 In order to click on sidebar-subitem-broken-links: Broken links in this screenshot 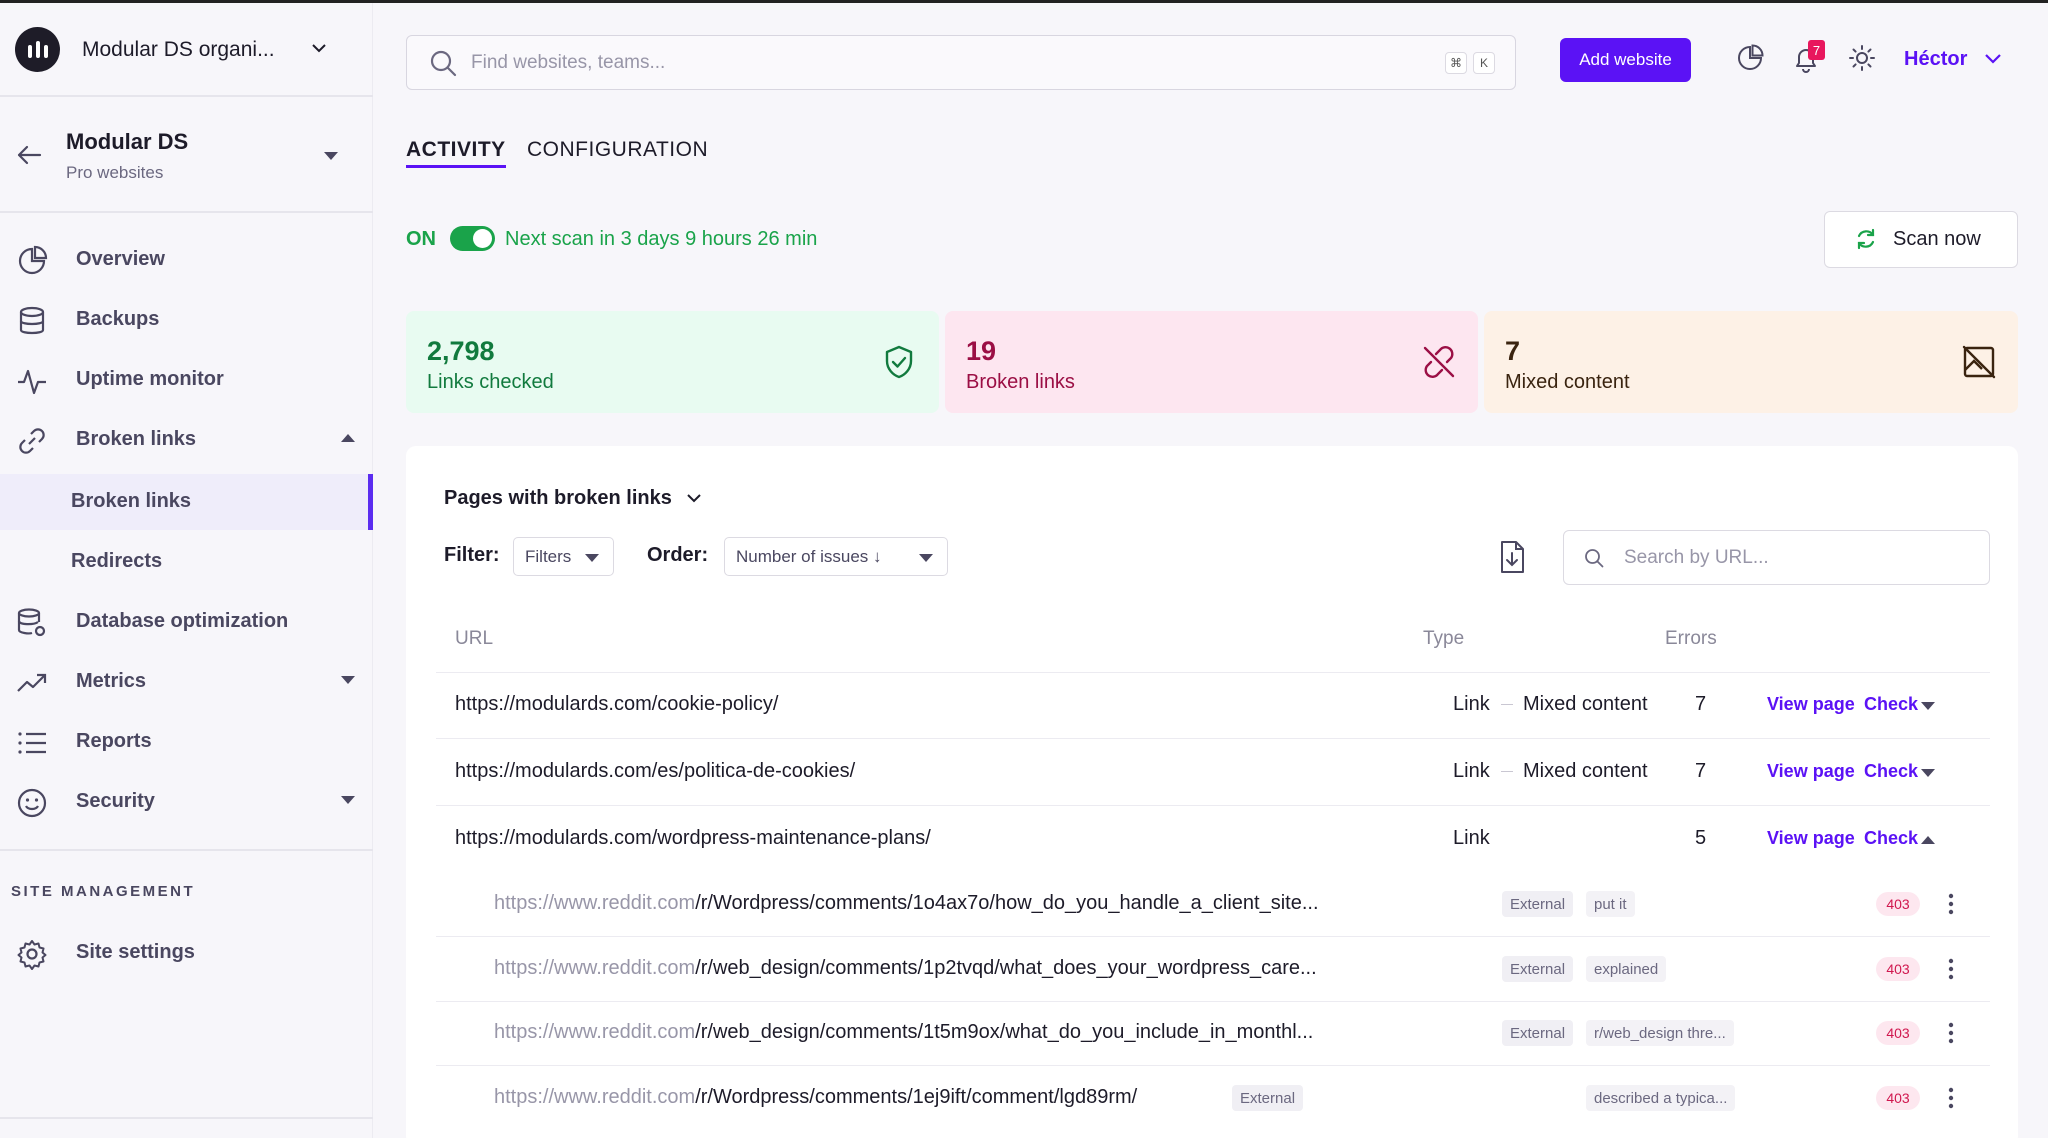, I will do `click(186, 502)`.